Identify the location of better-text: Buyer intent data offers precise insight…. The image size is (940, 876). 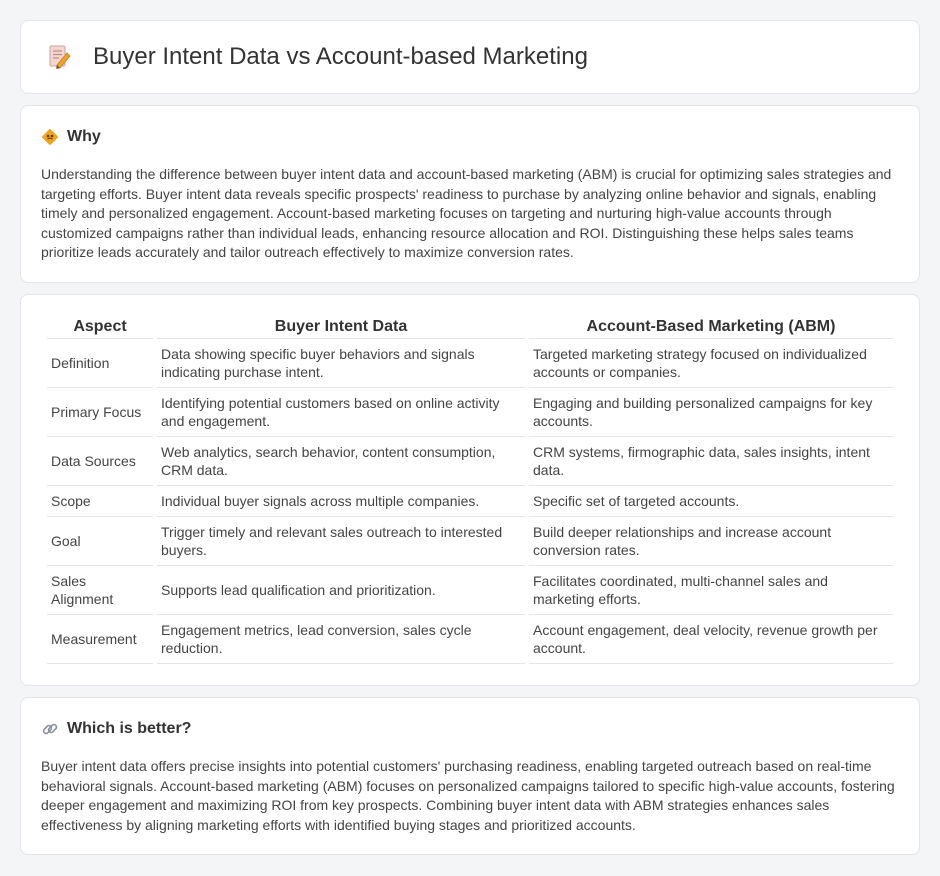
(468, 795).